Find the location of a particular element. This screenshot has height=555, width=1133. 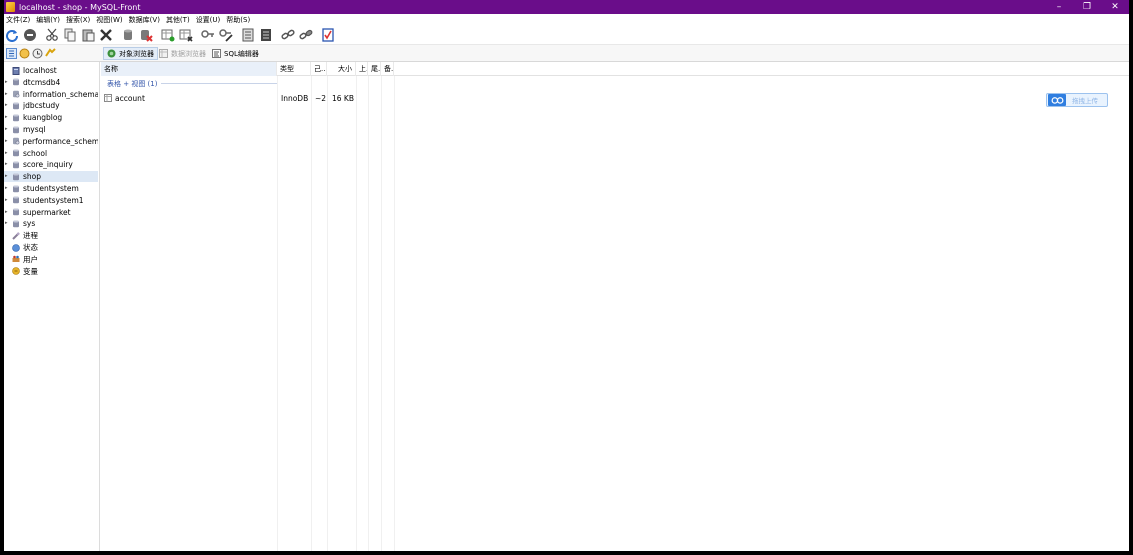

table-row: account InnoDB ~2 16 KB is located at coordinates (615, 98).